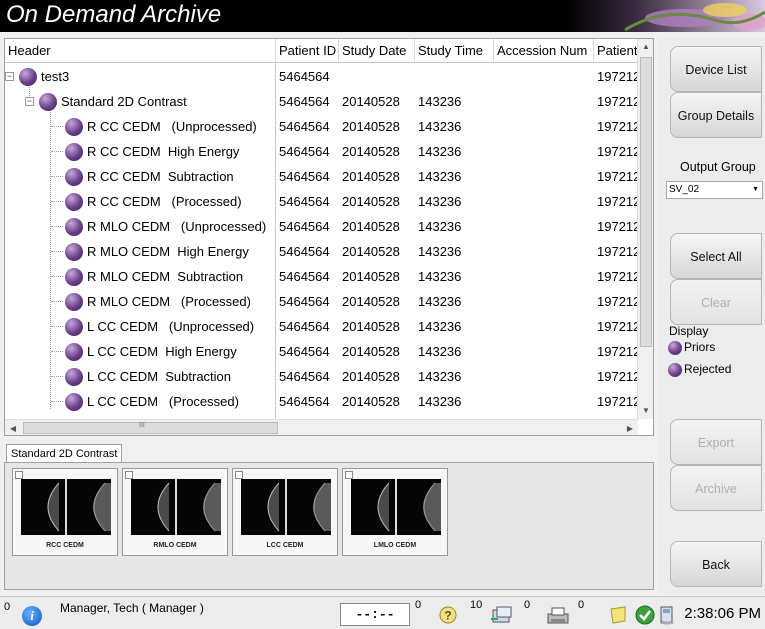 The width and height of the screenshot is (765, 629). I want to click on priors-toggle: Priors, so click(691, 347).